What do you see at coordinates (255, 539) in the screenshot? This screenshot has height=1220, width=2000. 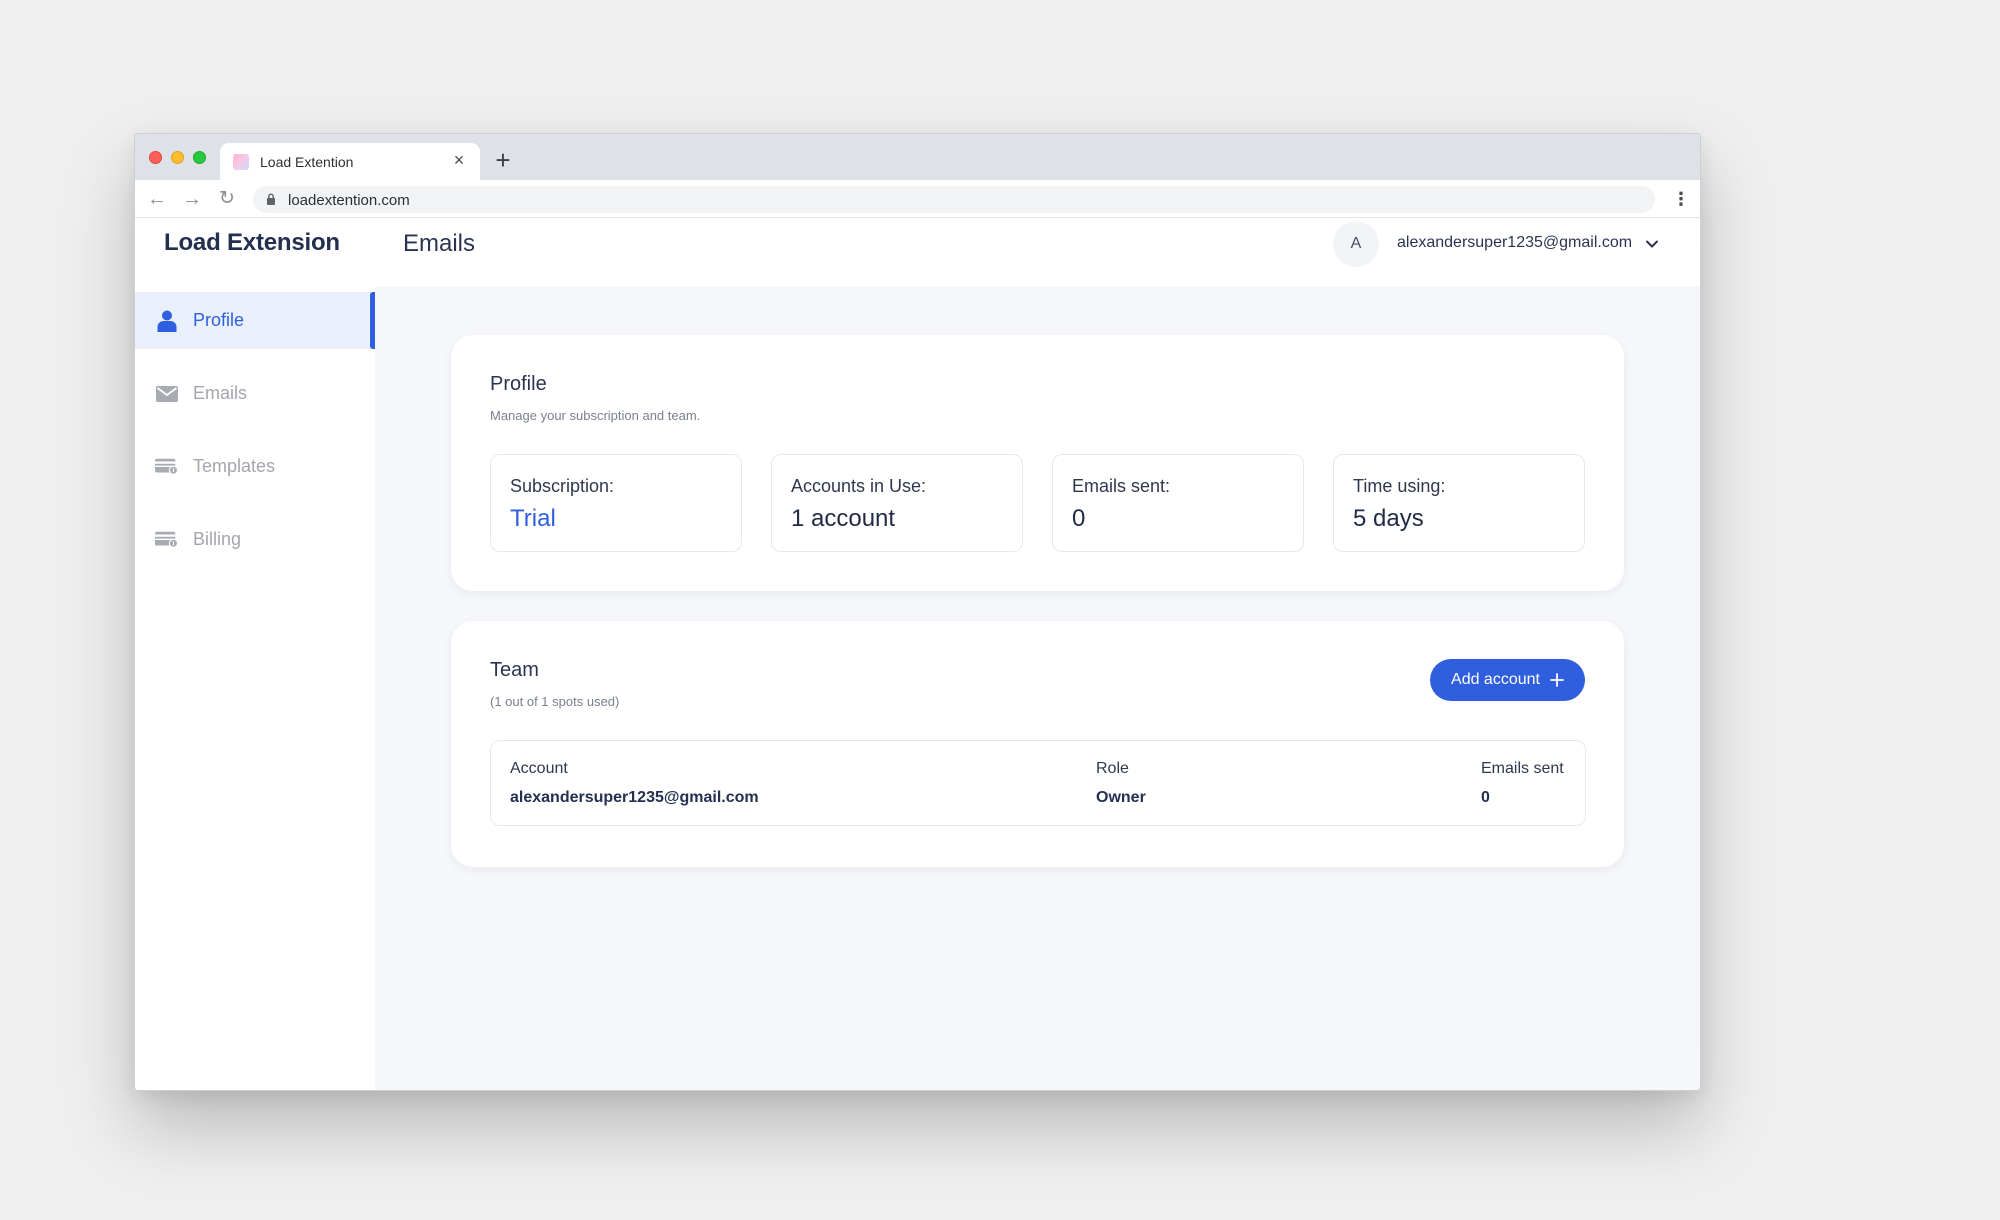 I see `sidebar-item-billing: Billing` at bounding box center [255, 539].